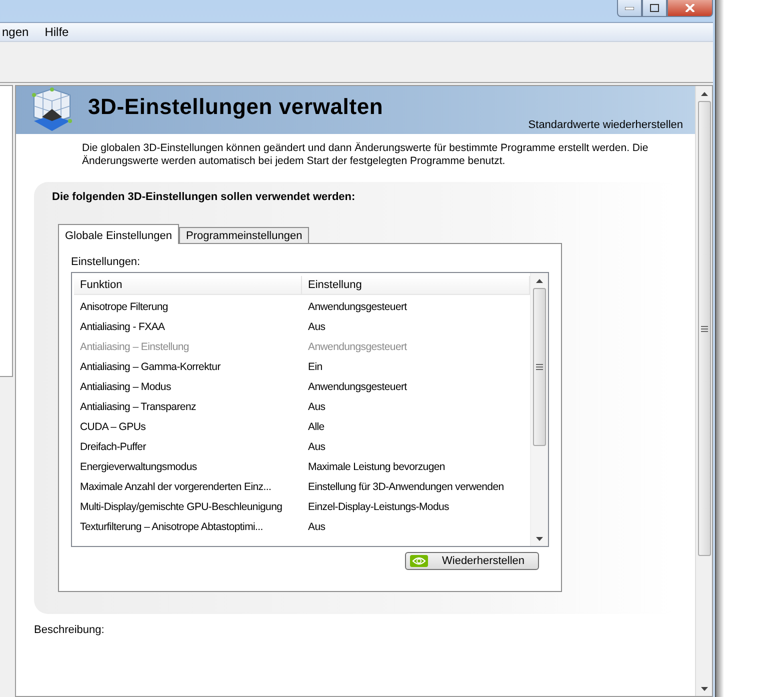 This screenshot has height=697, width=784. Describe the element at coordinates (188, 367) in the screenshot. I see `function-cell: Antialiasing – Gamma-Korrektur` at that location.